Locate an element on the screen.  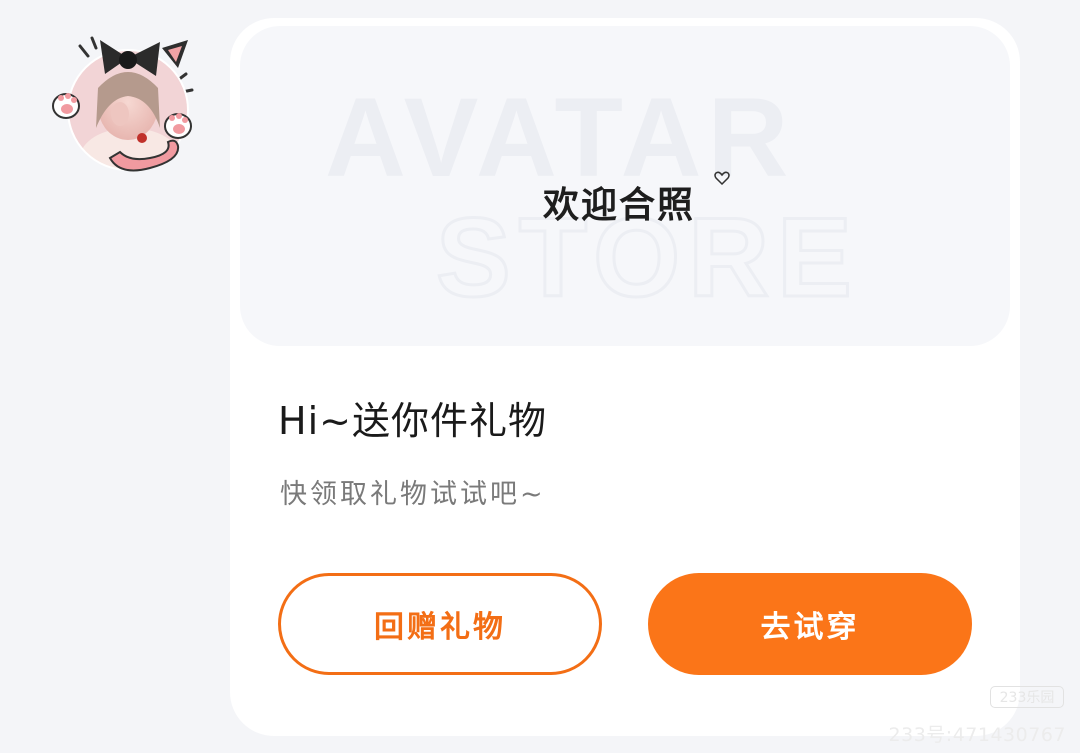
return-gift-label: 回赠礼物 is located at coordinates (440, 627).